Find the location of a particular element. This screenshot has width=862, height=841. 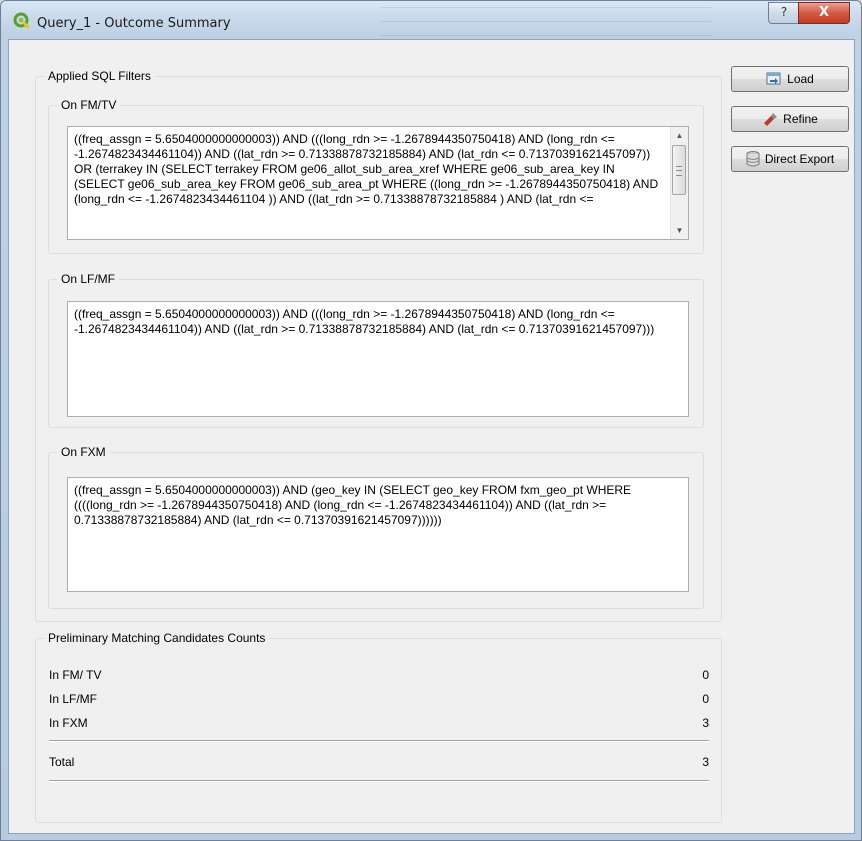

scroll-thumb is located at coordinates (679, 170).